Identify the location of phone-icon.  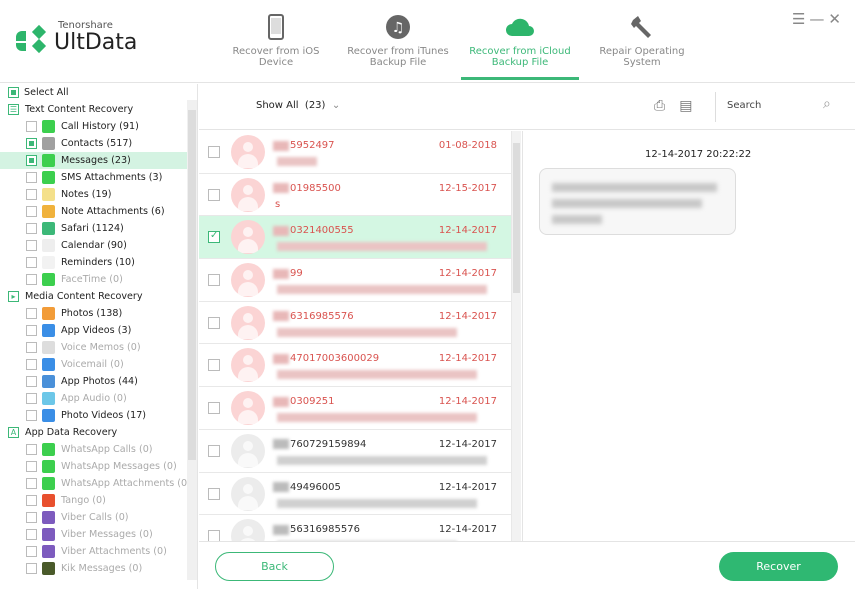
(276, 27).